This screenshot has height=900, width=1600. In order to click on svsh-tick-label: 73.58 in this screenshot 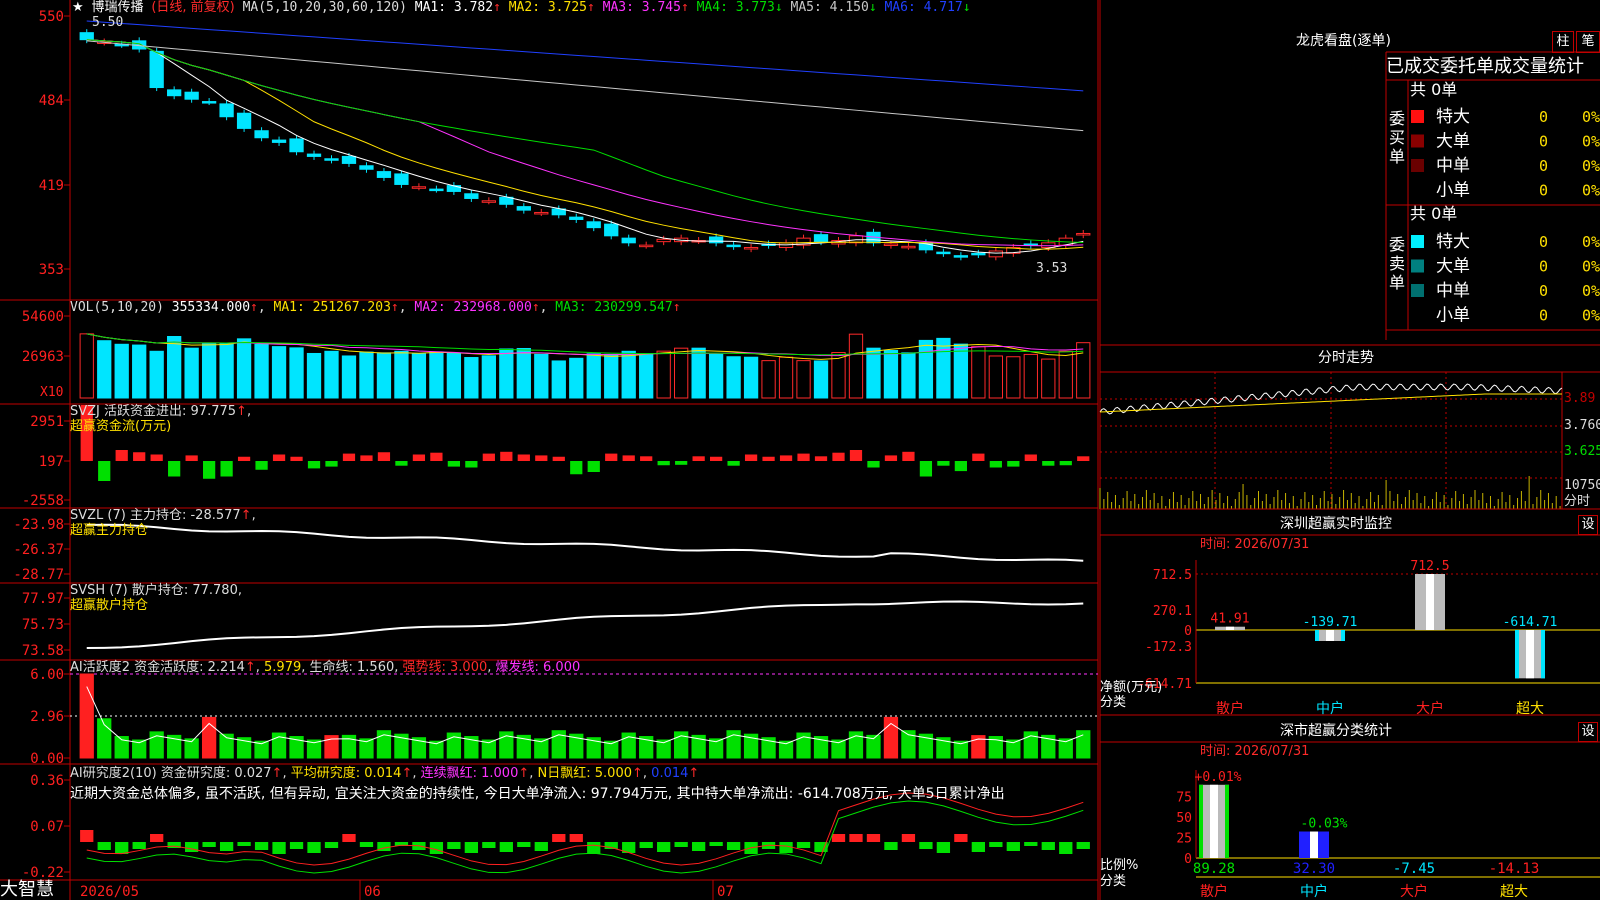, I will do `click(43, 651)`.